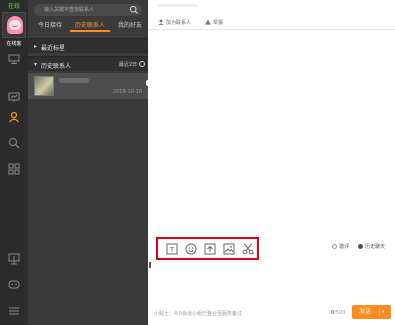  I want to click on avatar, so click(14, 25).